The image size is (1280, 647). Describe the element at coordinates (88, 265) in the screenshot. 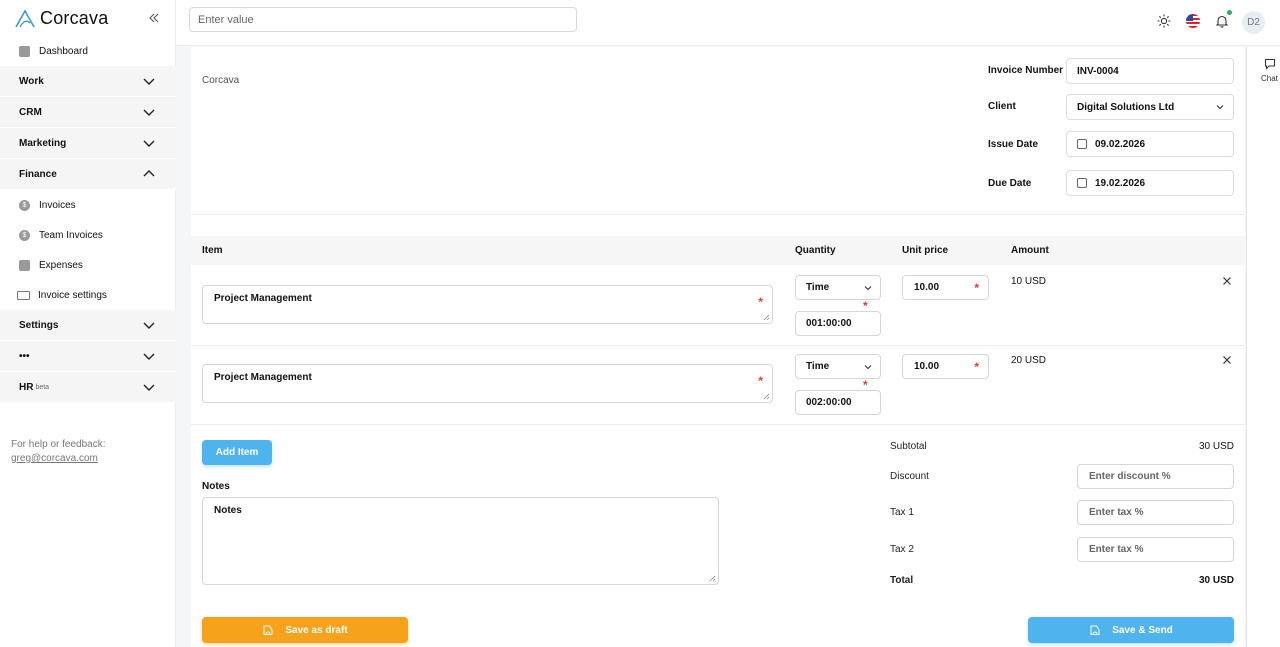

I see `sidebar-item-expenses: Expenses` at that location.